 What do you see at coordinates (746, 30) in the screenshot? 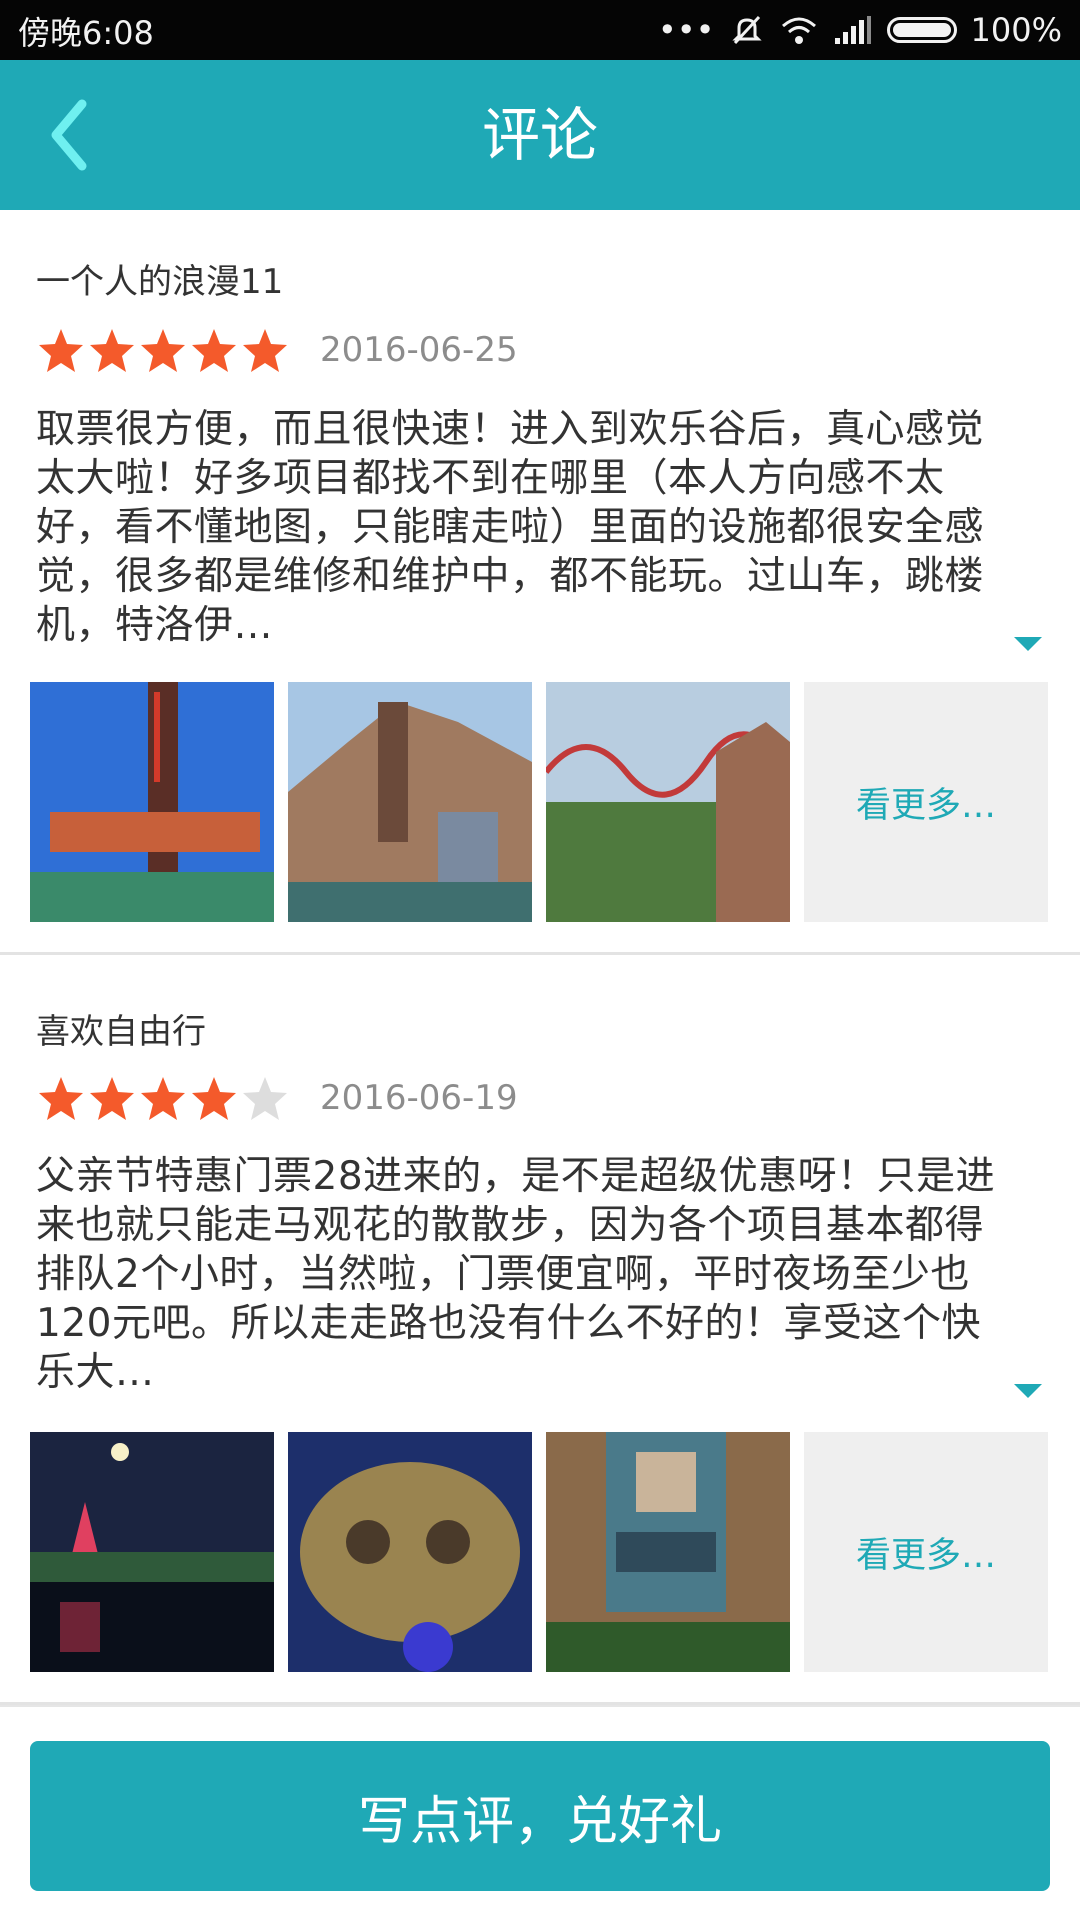
I see `mute-icon` at bounding box center [746, 30].